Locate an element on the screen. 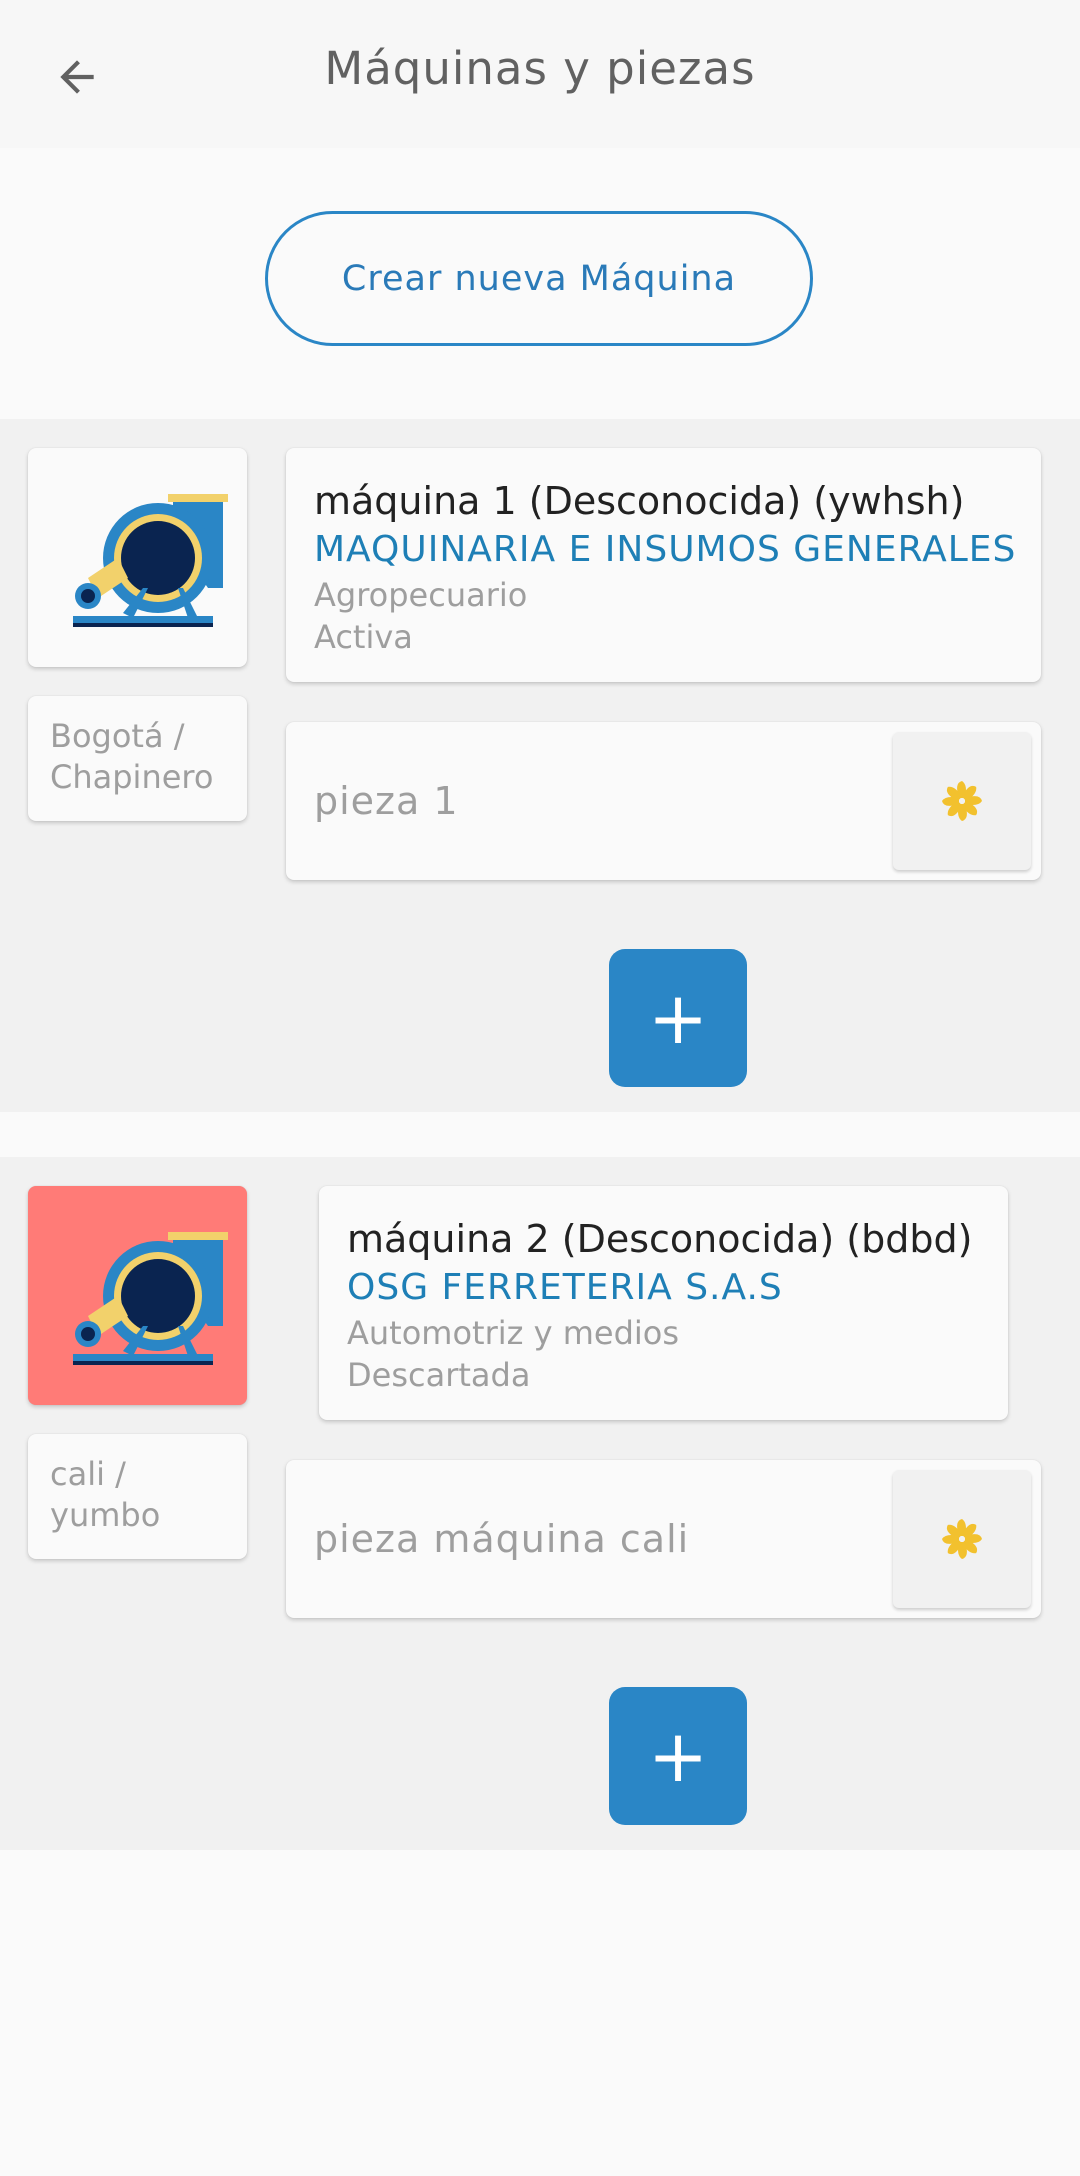  location-card: Bogotá / Chapinero is located at coordinates (137, 758).